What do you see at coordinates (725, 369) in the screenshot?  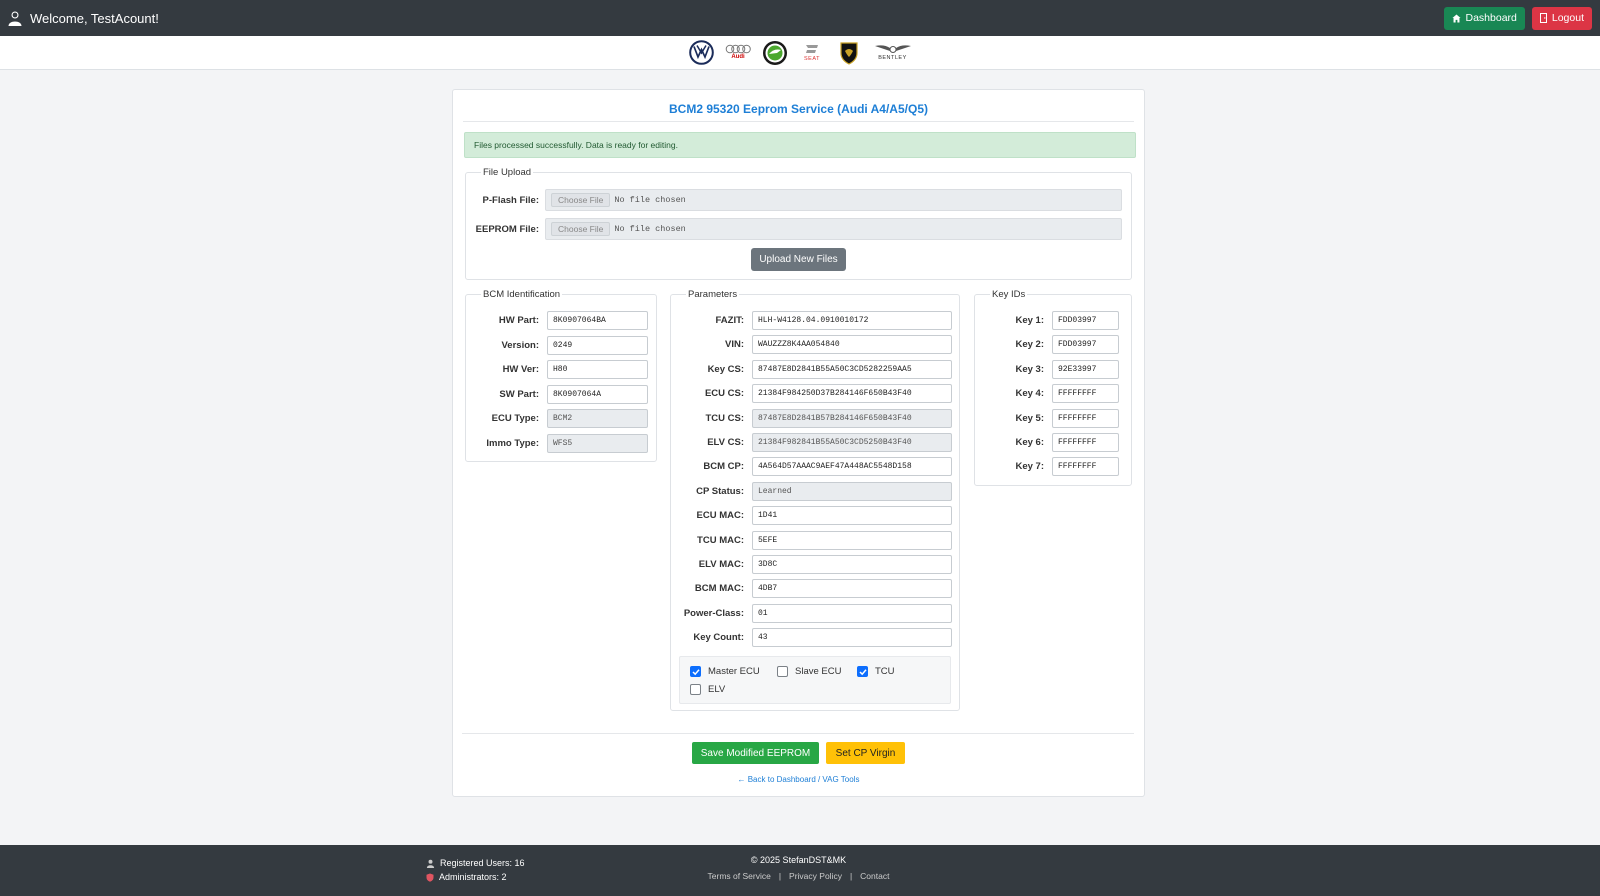 I see `key-cs-label: Key CS:` at bounding box center [725, 369].